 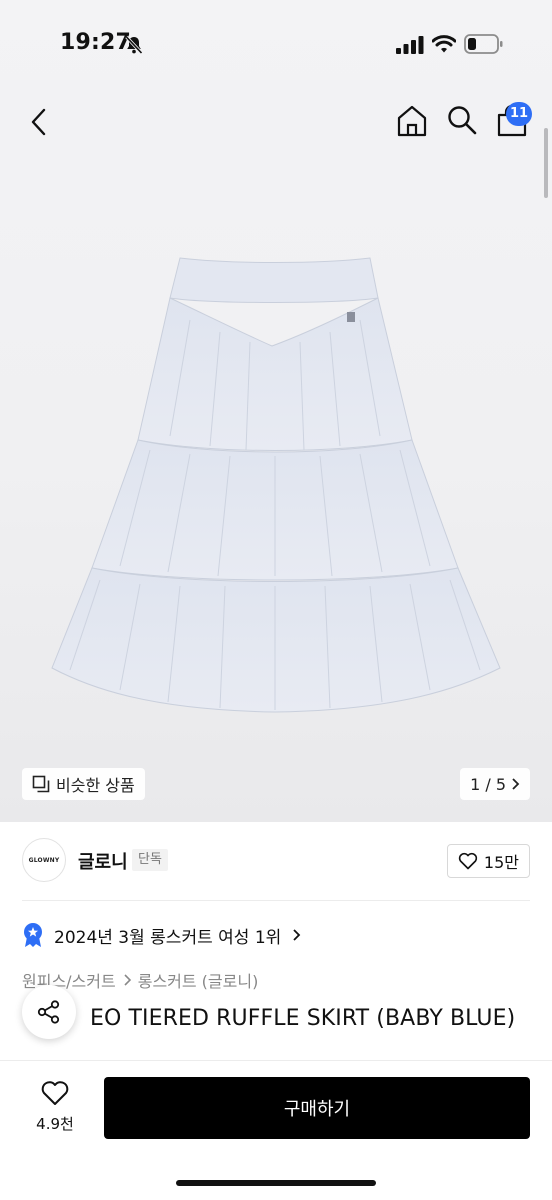 What do you see at coordinates (103, 861) in the screenshot?
I see `brand-name: 글로니` at bounding box center [103, 861].